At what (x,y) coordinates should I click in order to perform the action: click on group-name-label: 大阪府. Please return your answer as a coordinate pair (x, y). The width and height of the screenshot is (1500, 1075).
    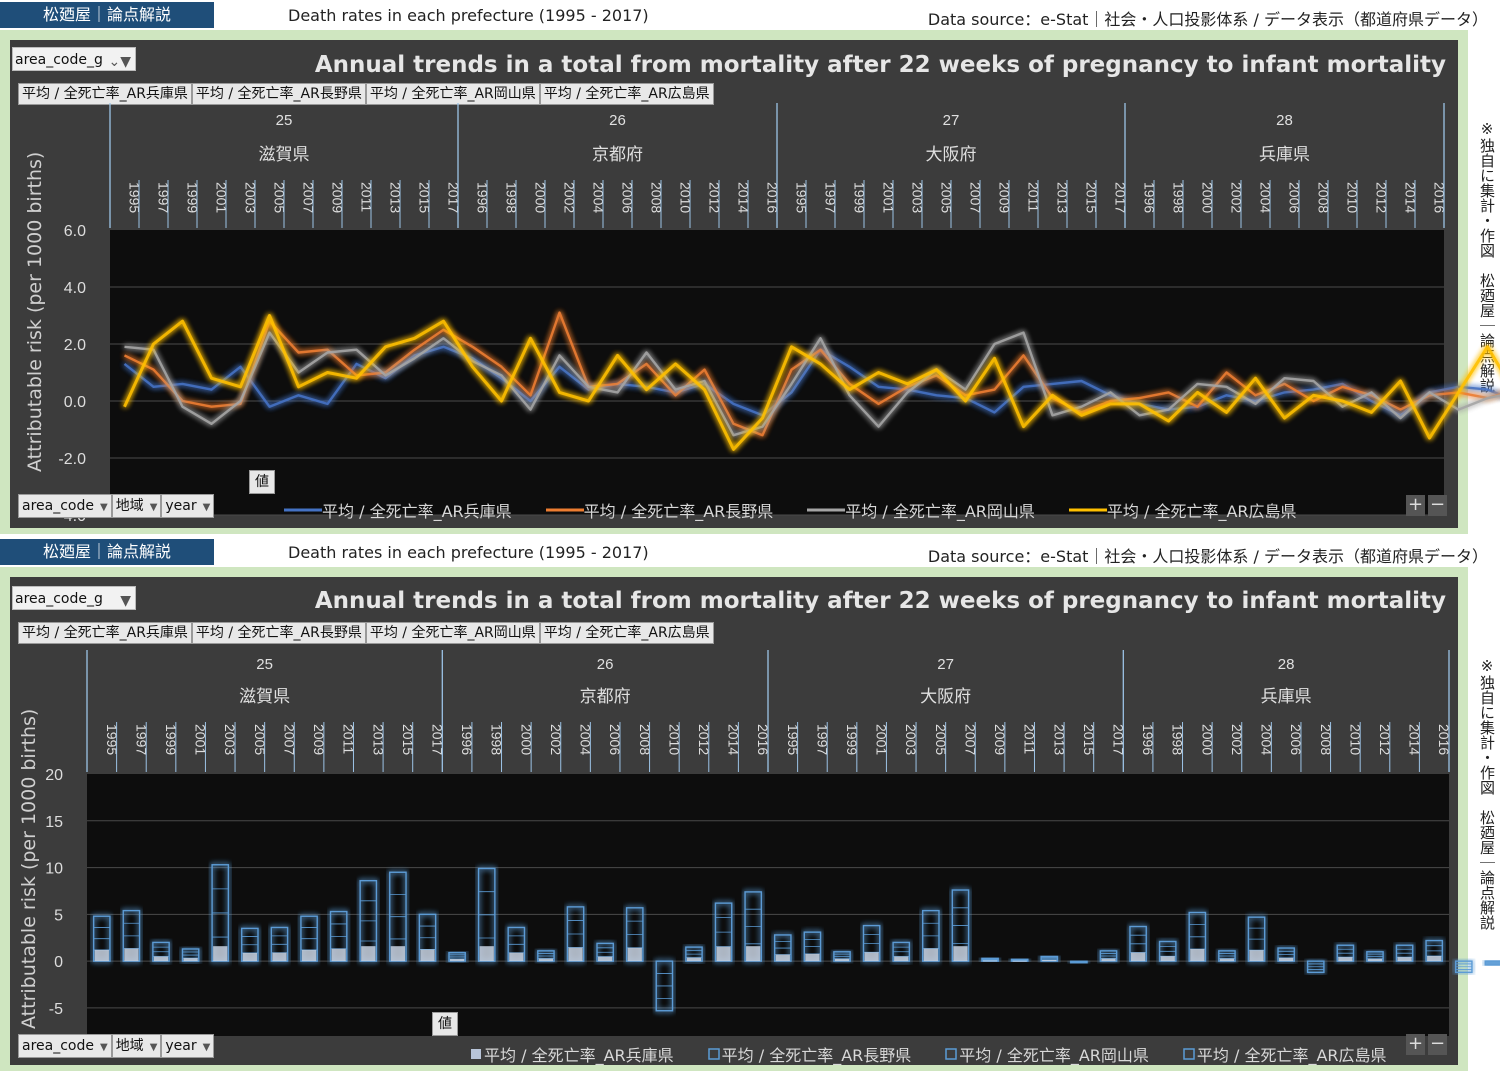
    Looking at the image, I should click on (945, 697).